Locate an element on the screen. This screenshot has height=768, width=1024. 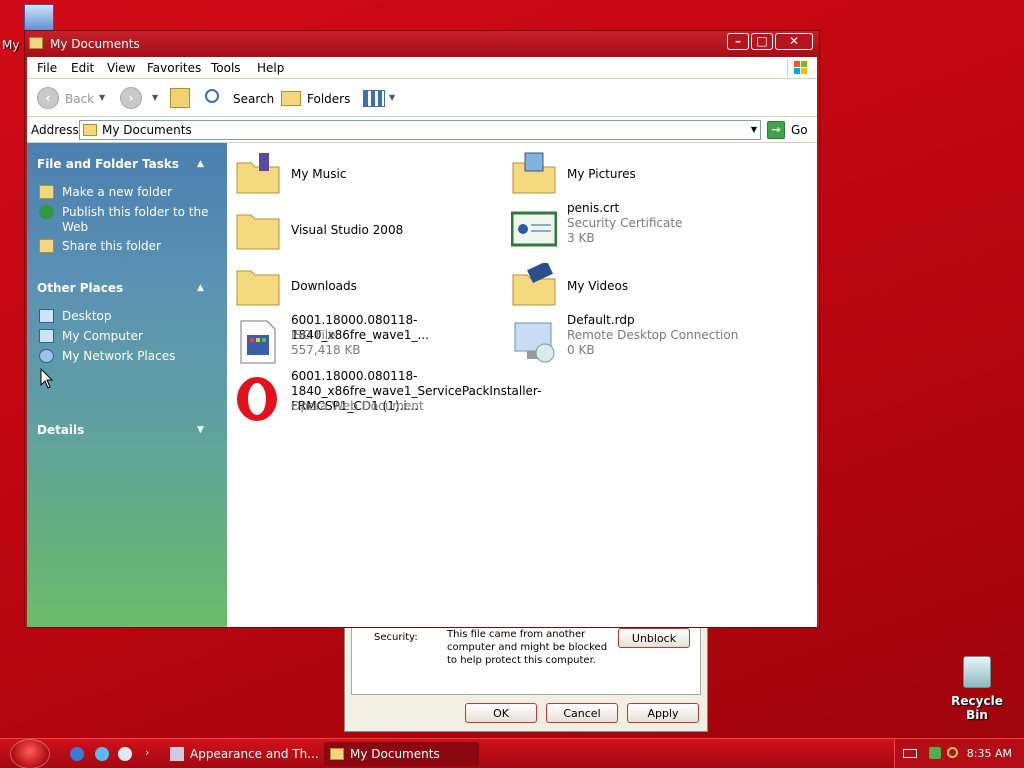
close-button: ✕ is located at coordinates (794, 41).